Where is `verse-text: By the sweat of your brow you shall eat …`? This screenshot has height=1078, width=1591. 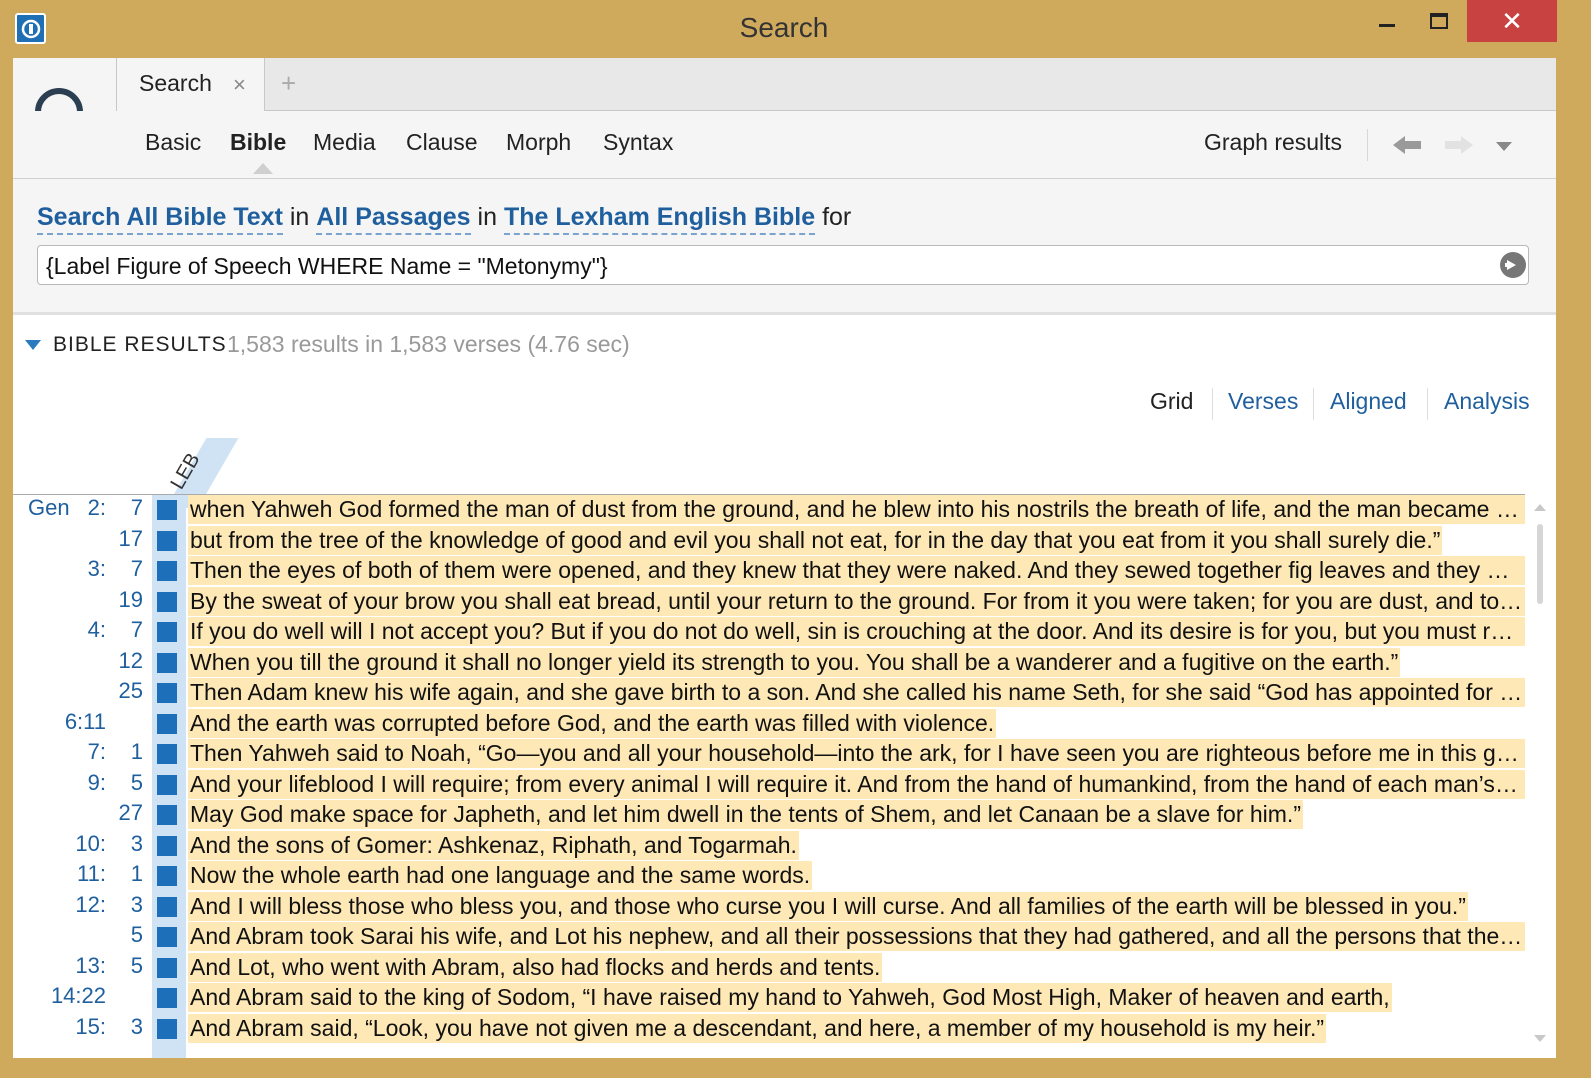
verse-text: By the sweat of your brow you shall eat … is located at coordinates (856, 601).